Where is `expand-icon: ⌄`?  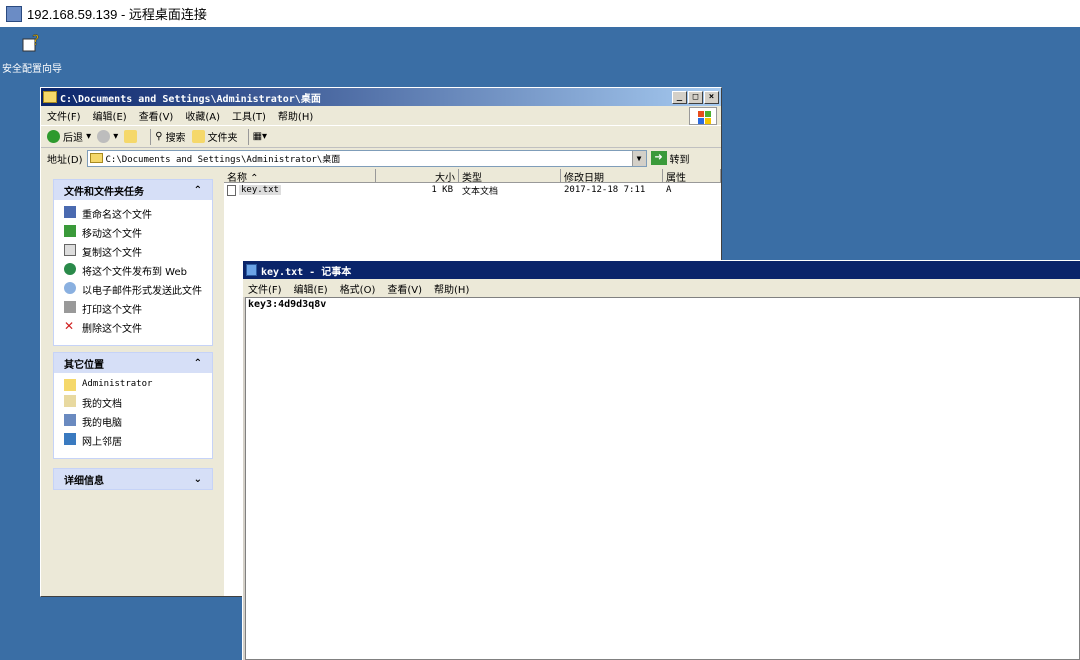
expand-icon: ⌄ is located at coordinates (198, 479).